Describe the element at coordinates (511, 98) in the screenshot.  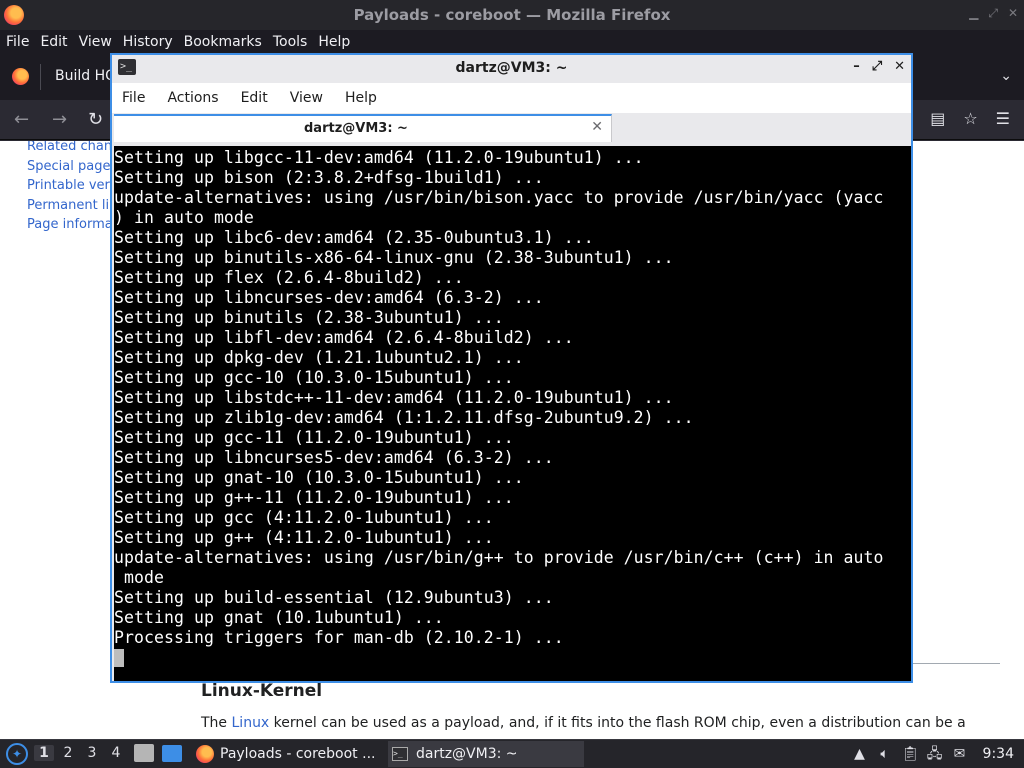
I see `terminal-menubar: File Actions Edit View Help` at that location.